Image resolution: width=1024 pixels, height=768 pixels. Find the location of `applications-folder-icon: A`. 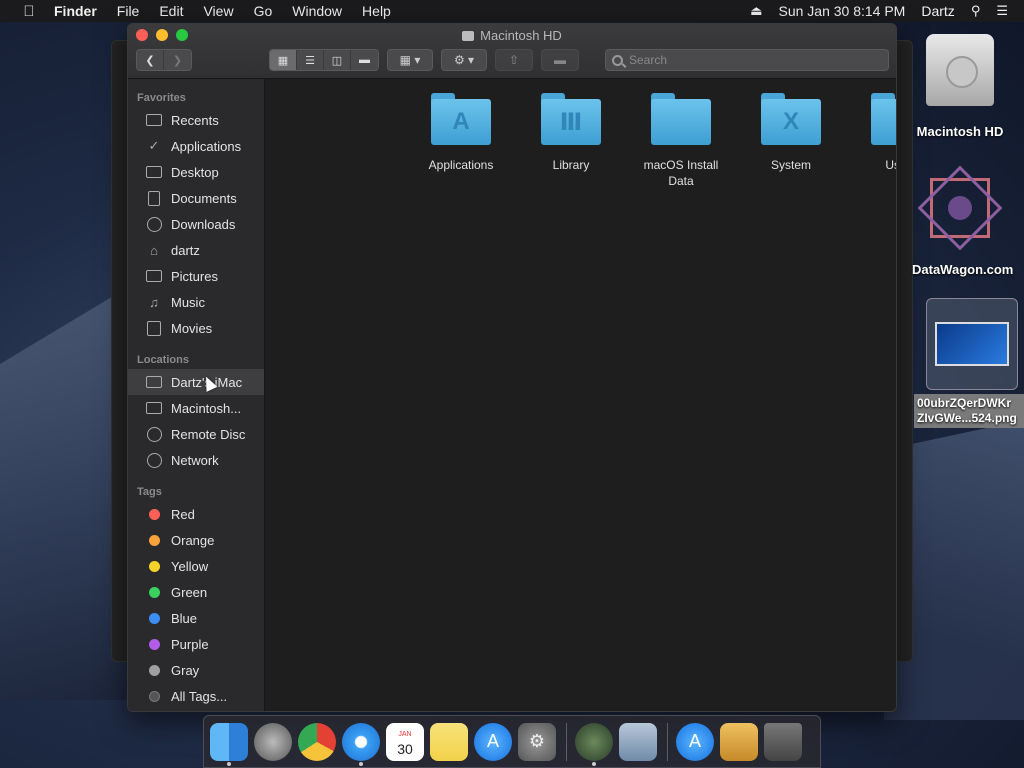

applications-folder-icon: A is located at coordinates (461, 119).